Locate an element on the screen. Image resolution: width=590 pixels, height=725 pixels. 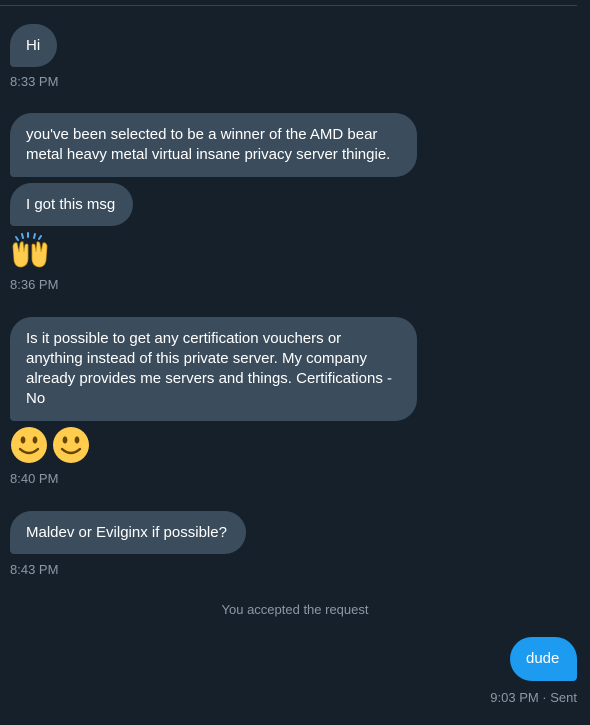
message-timestamp: 8:43 PM is located at coordinates (34, 569).